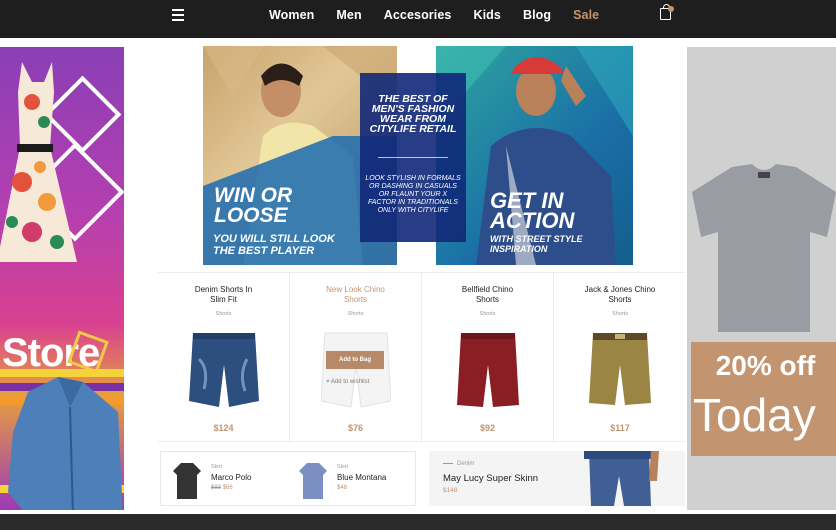  I want to click on item-name: Blue Montana, so click(361, 477).